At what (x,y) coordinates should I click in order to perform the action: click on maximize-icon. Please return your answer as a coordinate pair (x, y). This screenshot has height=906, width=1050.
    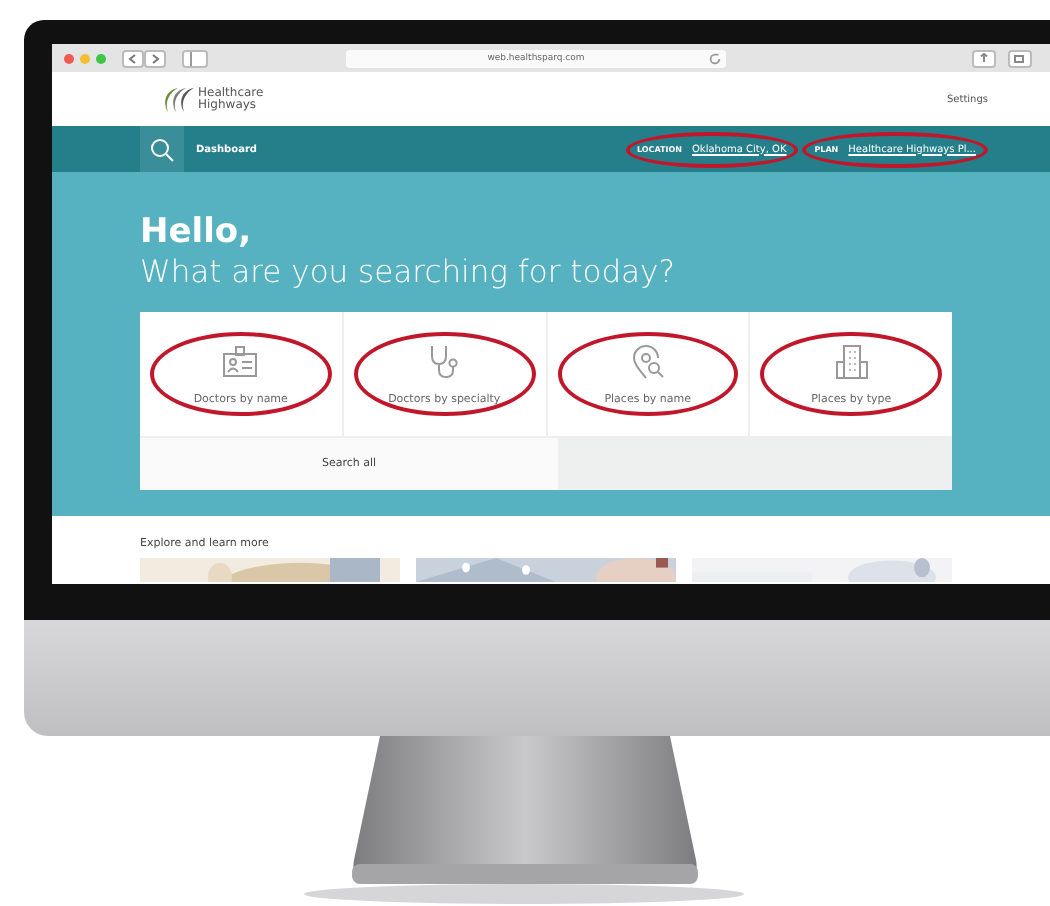
    Looking at the image, I should click on (101, 58).